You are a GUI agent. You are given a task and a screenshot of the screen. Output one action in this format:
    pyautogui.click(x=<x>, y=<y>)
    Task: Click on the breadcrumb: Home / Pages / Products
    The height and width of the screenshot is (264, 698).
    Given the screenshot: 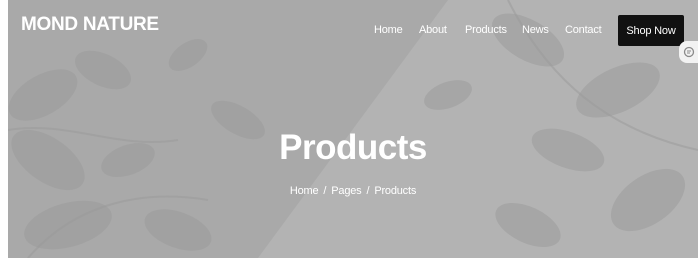 What is the action you would take?
    pyautogui.click(x=353, y=191)
    